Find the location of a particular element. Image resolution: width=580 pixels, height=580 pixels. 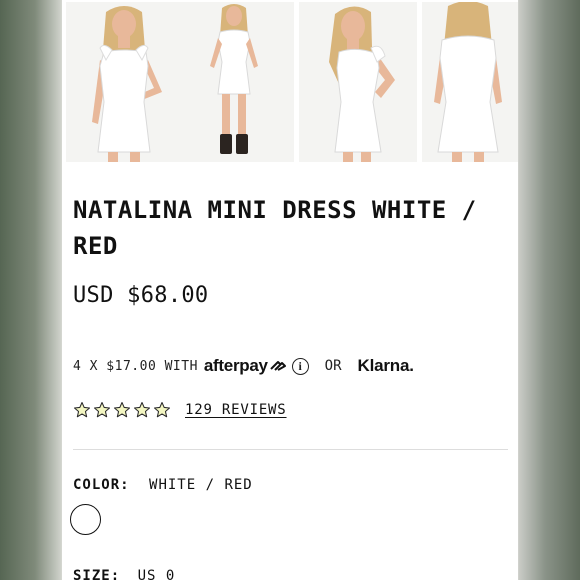

size-value: US 0 is located at coordinates (156, 574).